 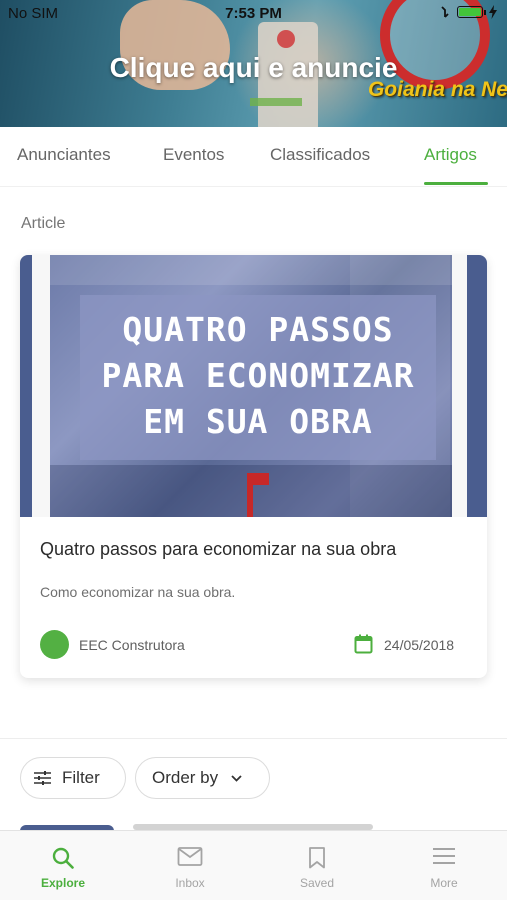 I want to click on tab-classificados: Classificados, so click(x=320, y=155).